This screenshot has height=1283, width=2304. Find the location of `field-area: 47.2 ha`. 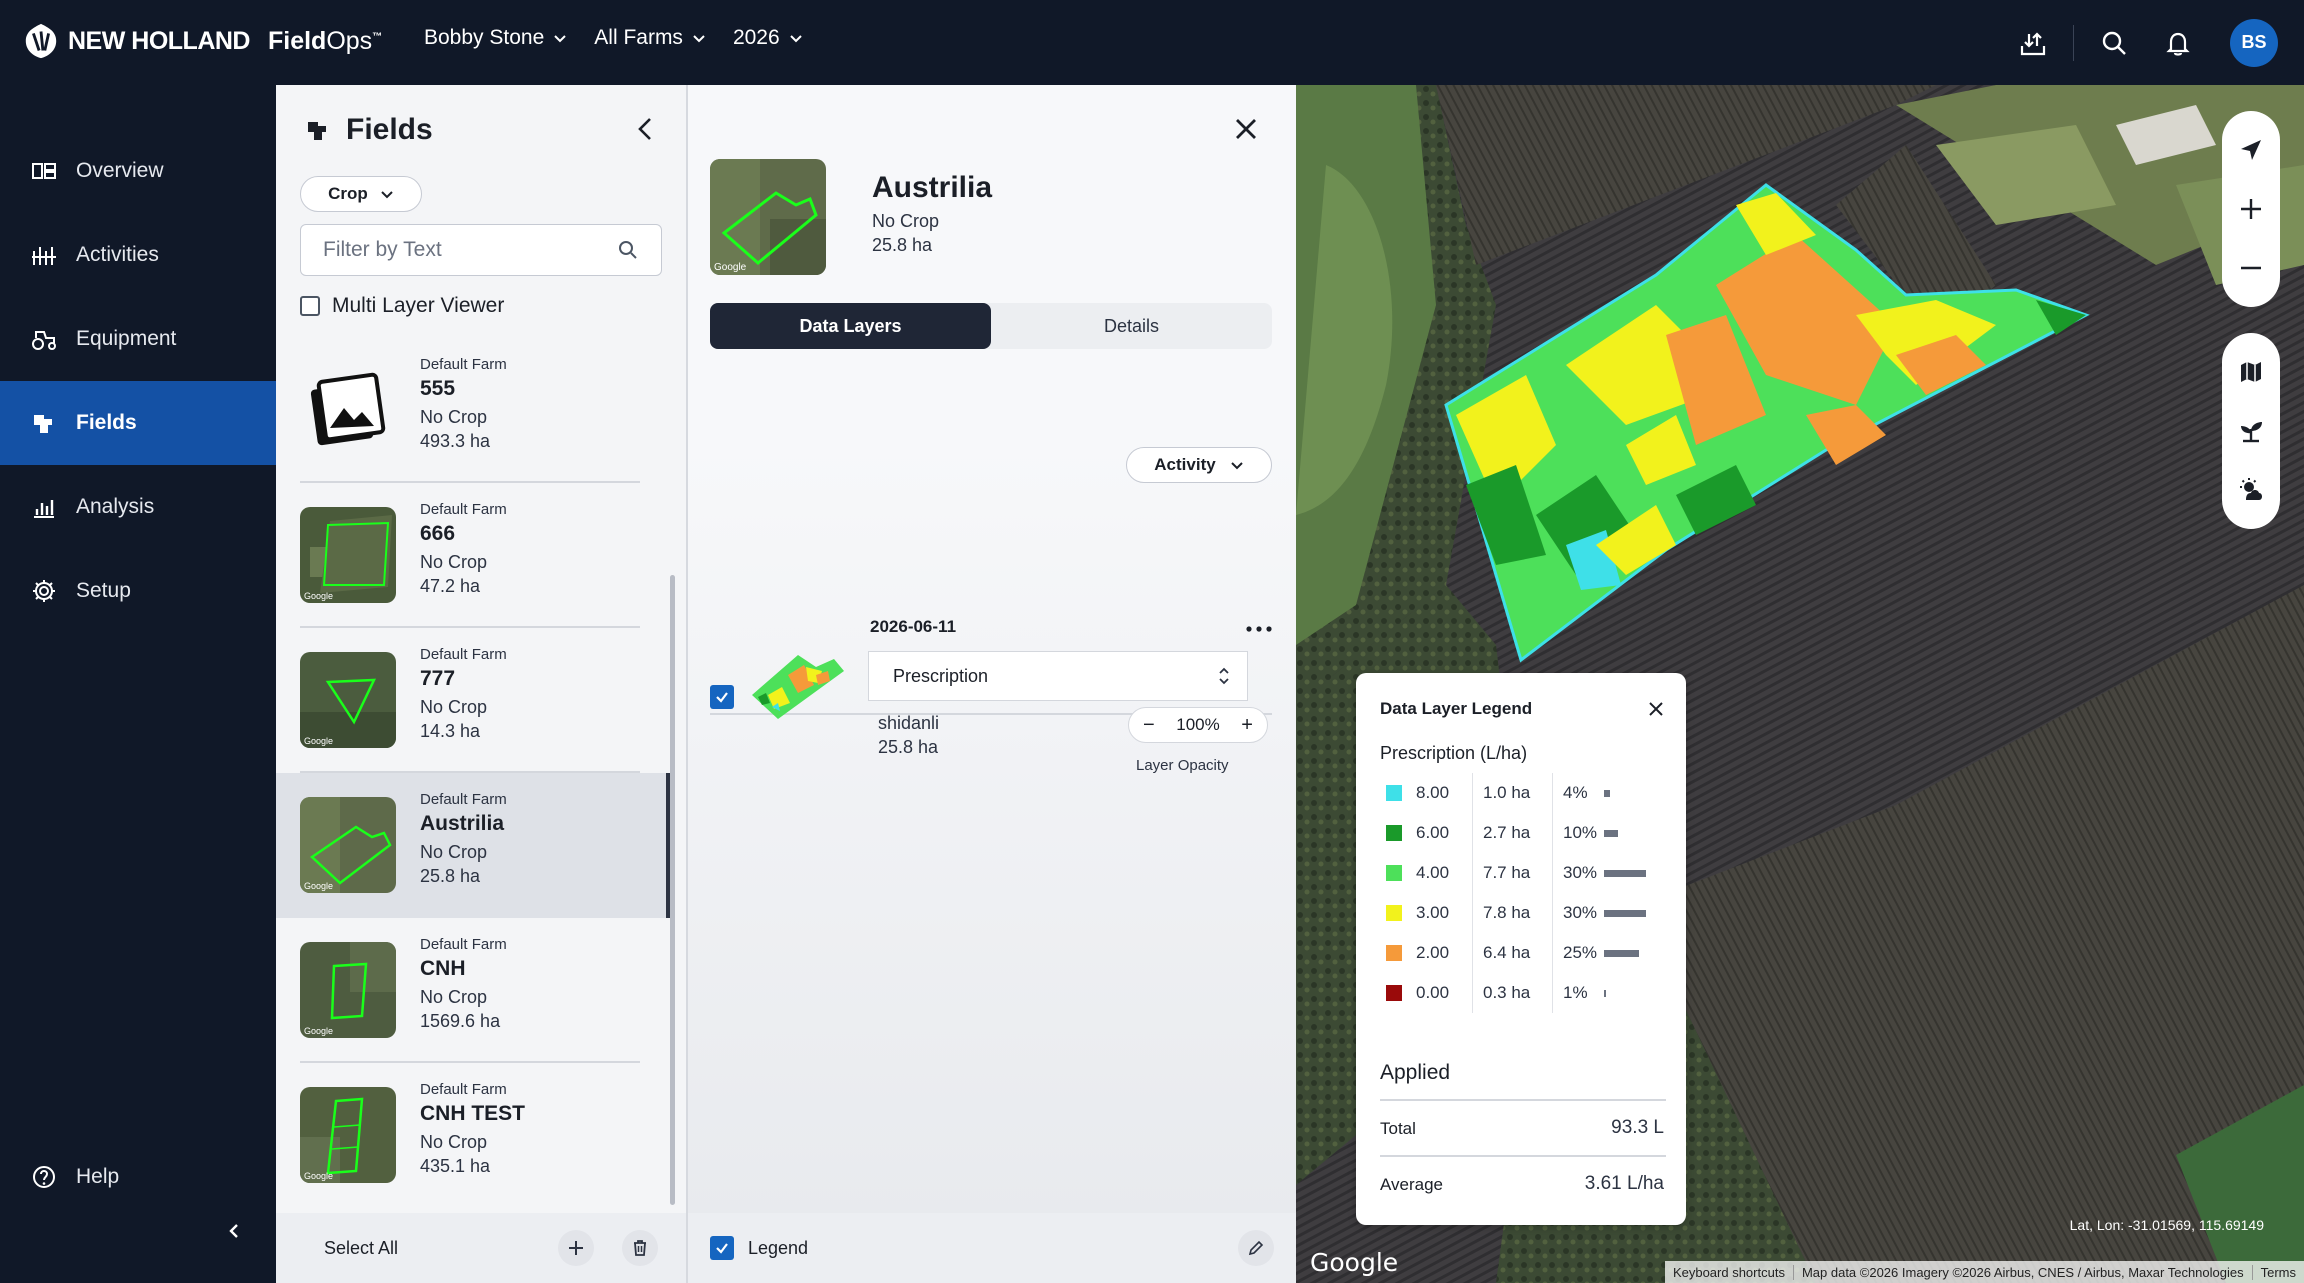

field-area: 47.2 ha is located at coordinates (450, 586).